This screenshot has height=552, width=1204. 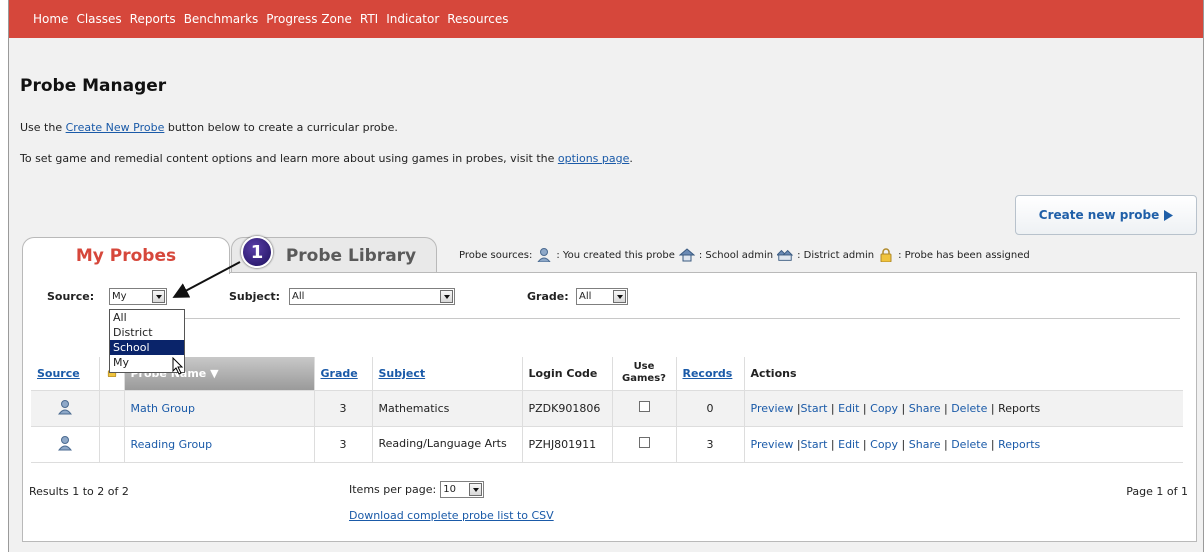 I want to click on nav-progress-zone: Progress Zone, so click(x=309, y=19).